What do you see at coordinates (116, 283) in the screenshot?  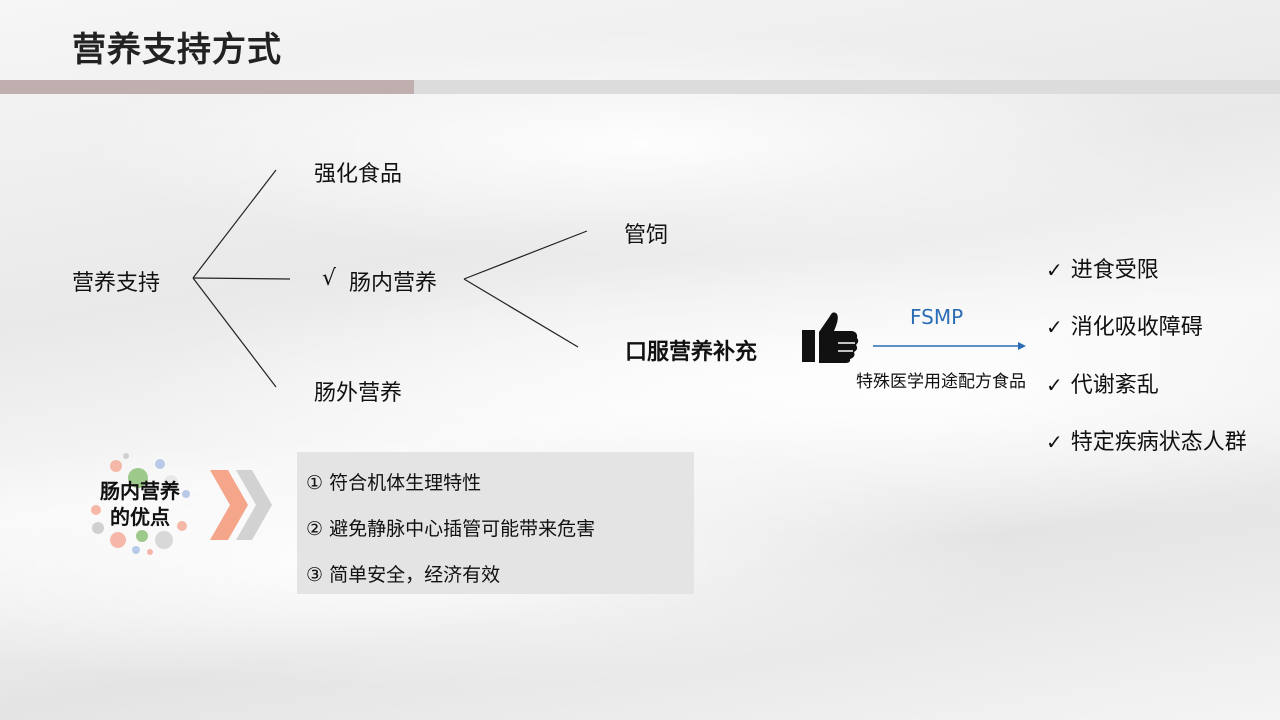 I see `node-root: 营养支持` at bounding box center [116, 283].